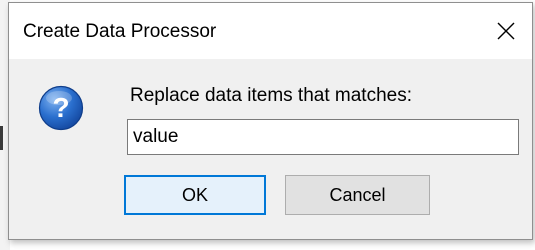  What do you see at coordinates (195, 195) in the screenshot?
I see `ok-button: OK` at bounding box center [195, 195].